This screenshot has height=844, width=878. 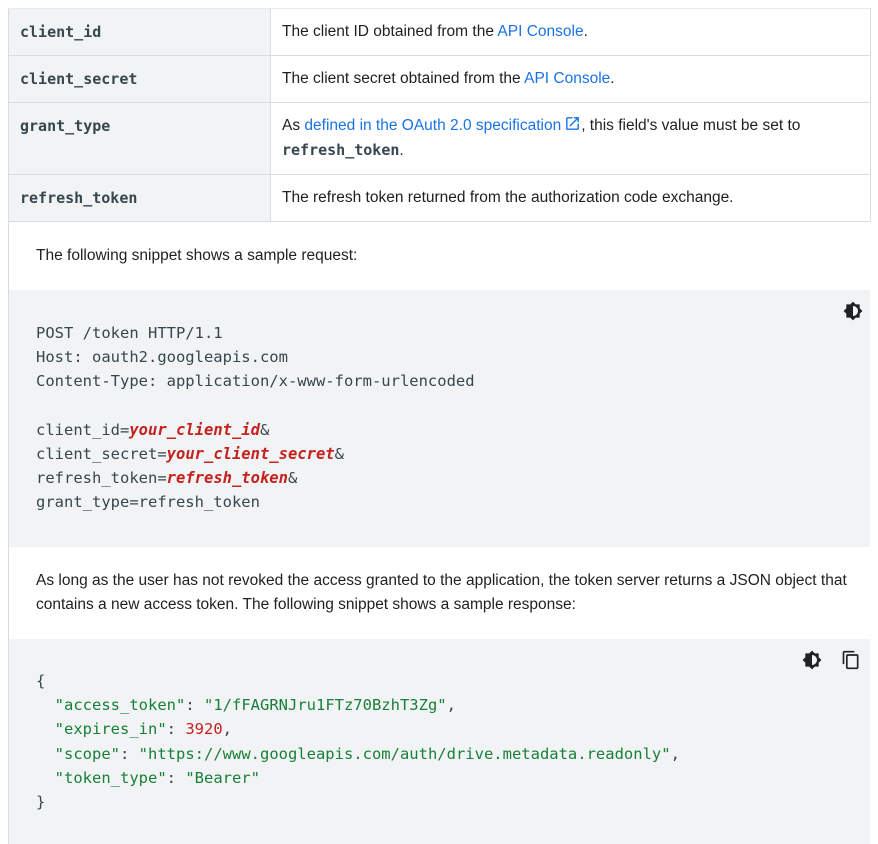 What do you see at coordinates (139, 198) in the screenshot?
I see `param-name: refresh_token` at bounding box center [139, 198].